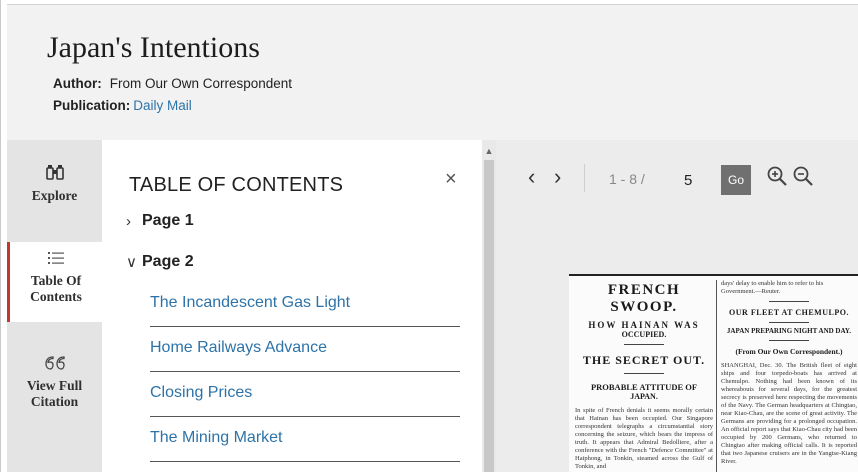  What do you see at coordinates (54, 175) in the screenshot?
I see `binoculars-icon` at bounding box center [54, 175].